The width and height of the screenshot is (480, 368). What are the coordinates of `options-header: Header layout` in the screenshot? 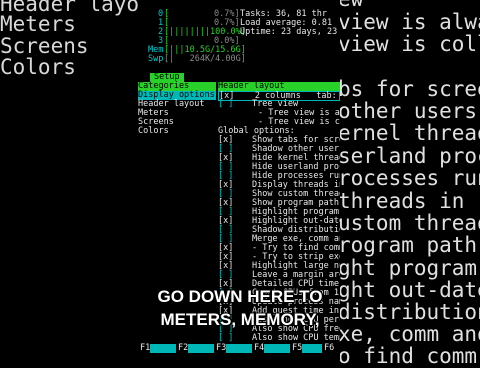 It's located at (279, 86).